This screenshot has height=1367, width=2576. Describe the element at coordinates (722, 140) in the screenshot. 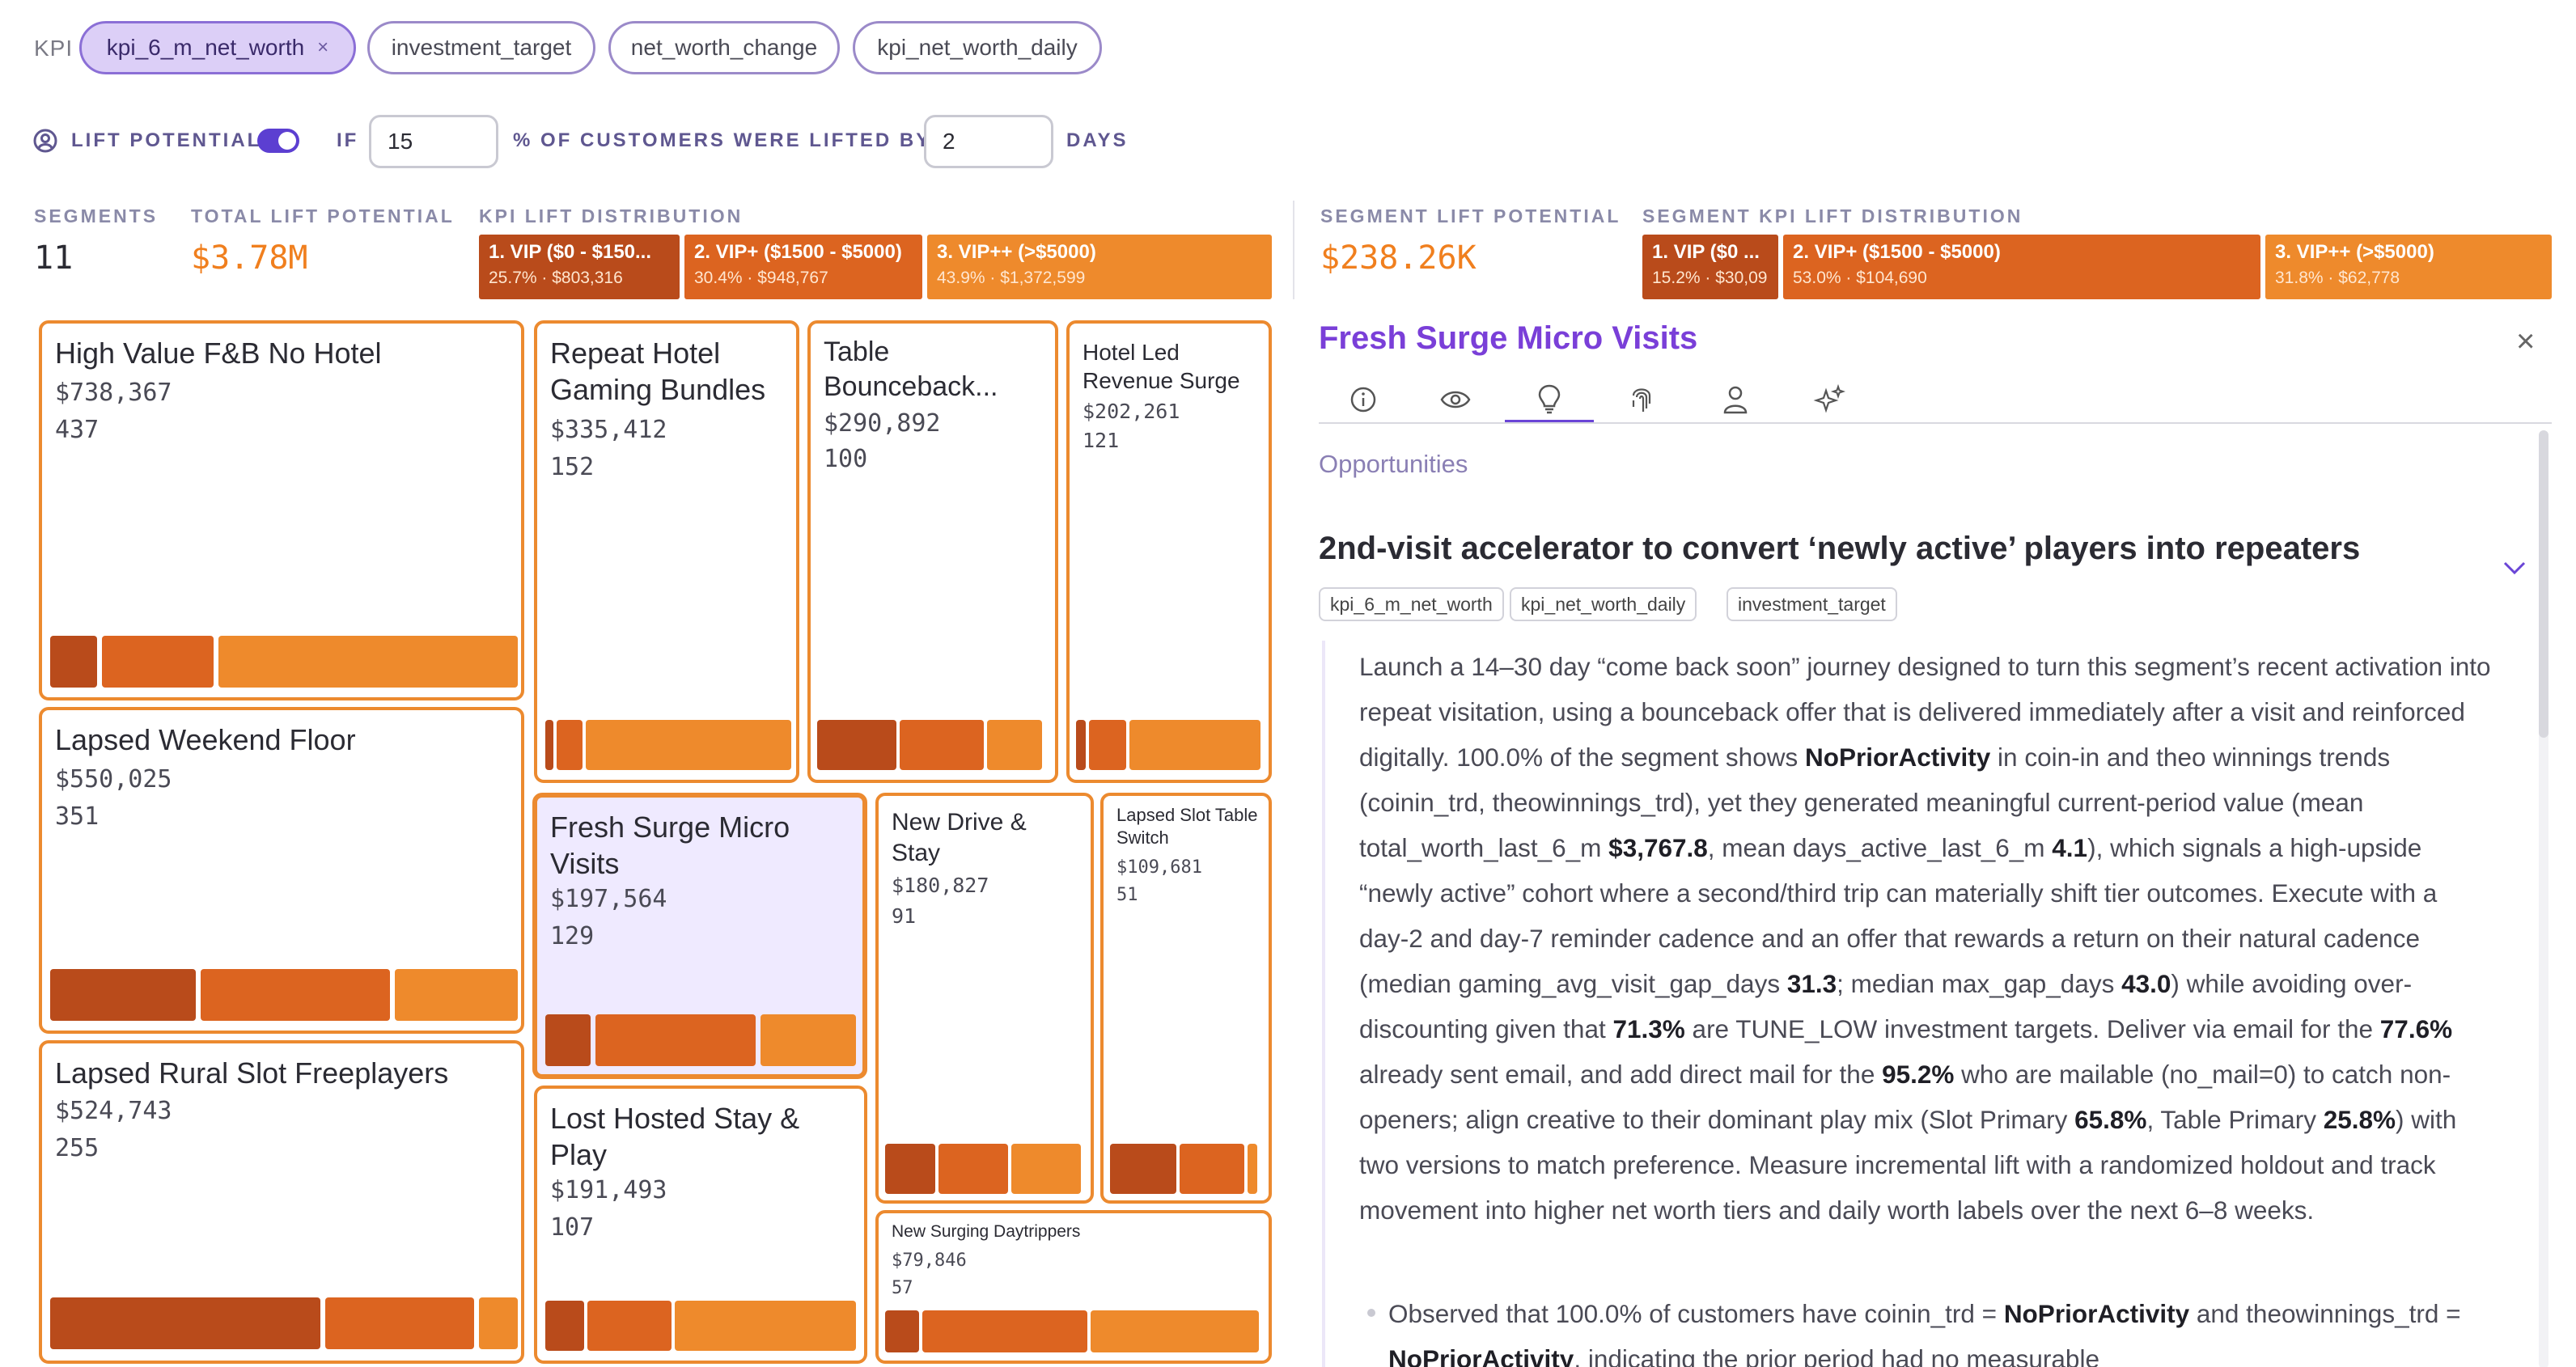

I see `customers-lifted-label: % OF CUSTOMERS WERE LIFTED BY` at that location.